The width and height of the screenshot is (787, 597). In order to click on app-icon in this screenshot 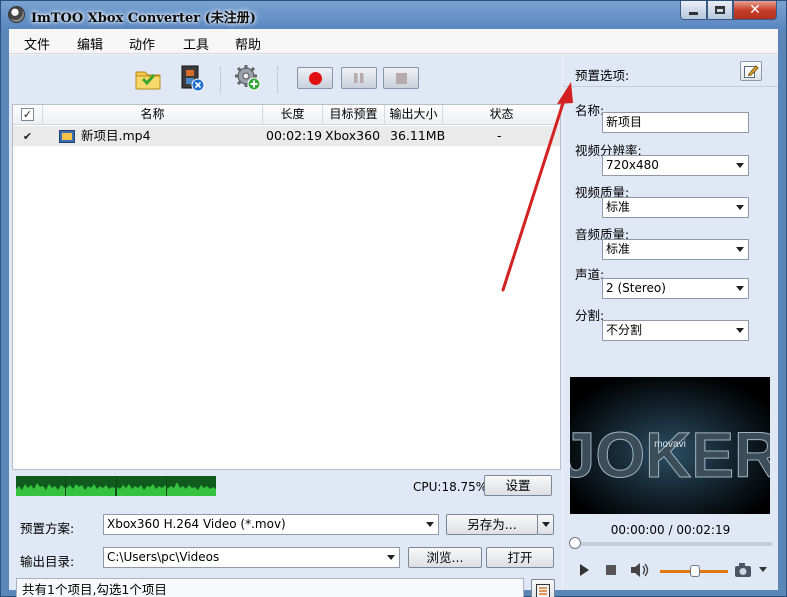, I will do `click(16, 14)`.